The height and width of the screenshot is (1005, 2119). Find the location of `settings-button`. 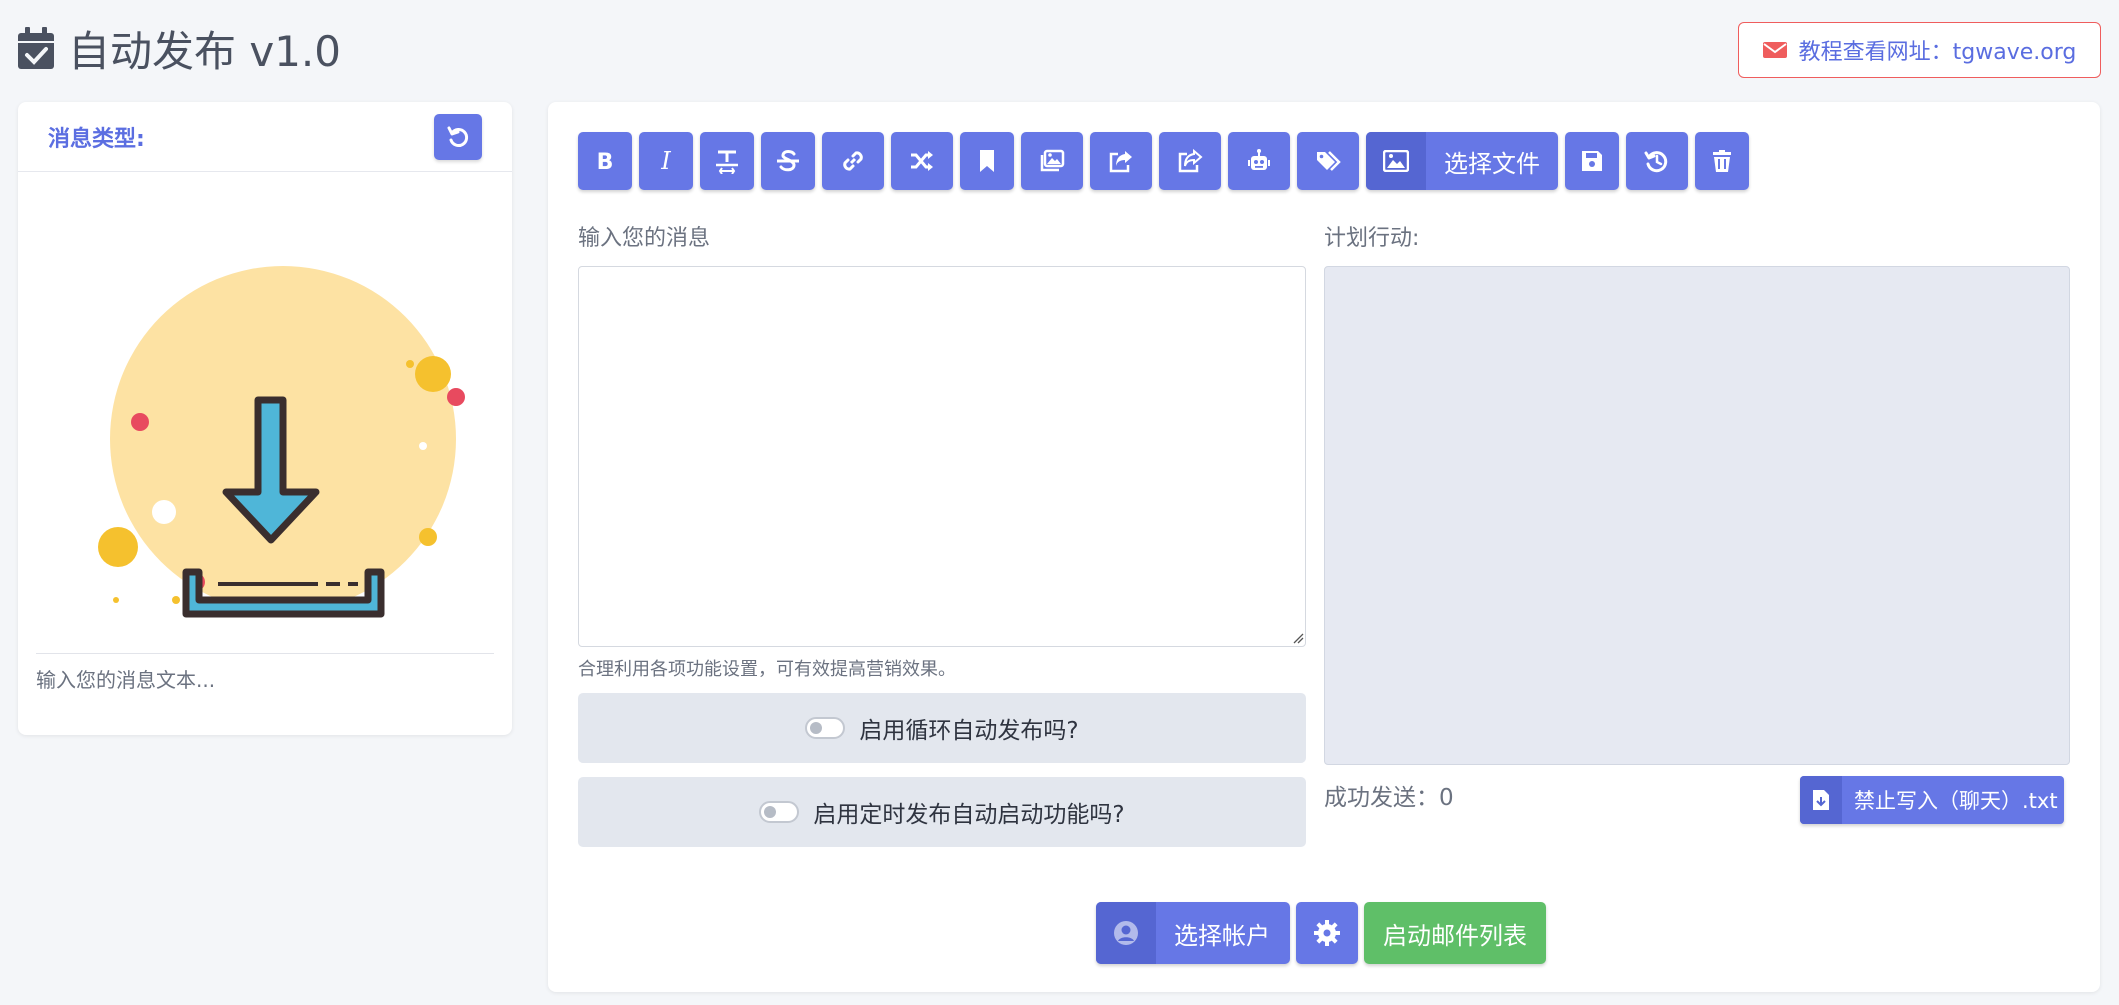

settings-button is located at coordinates (1327, 933).